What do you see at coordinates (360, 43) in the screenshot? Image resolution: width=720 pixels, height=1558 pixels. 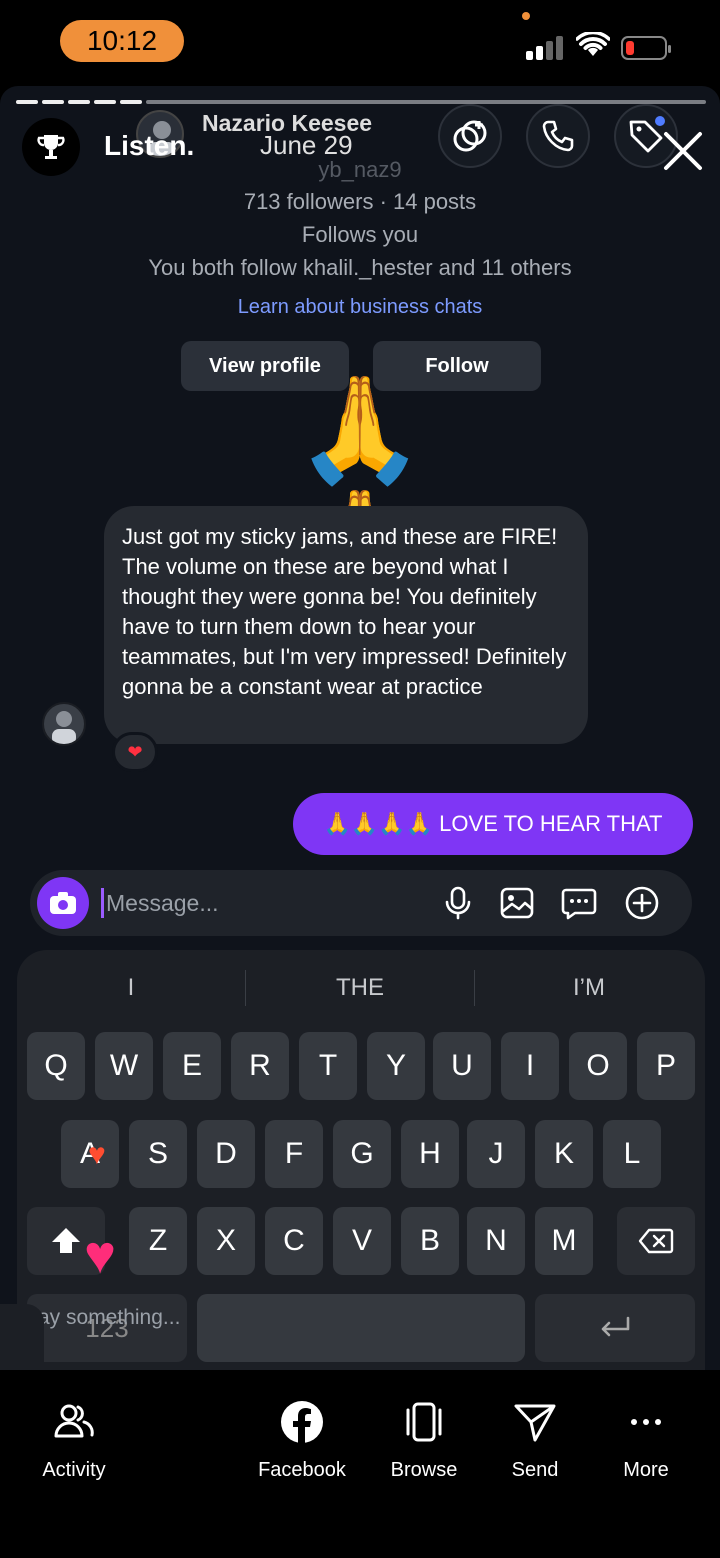 I see `status-bar: 10:12` at bounding box center [360, 43].